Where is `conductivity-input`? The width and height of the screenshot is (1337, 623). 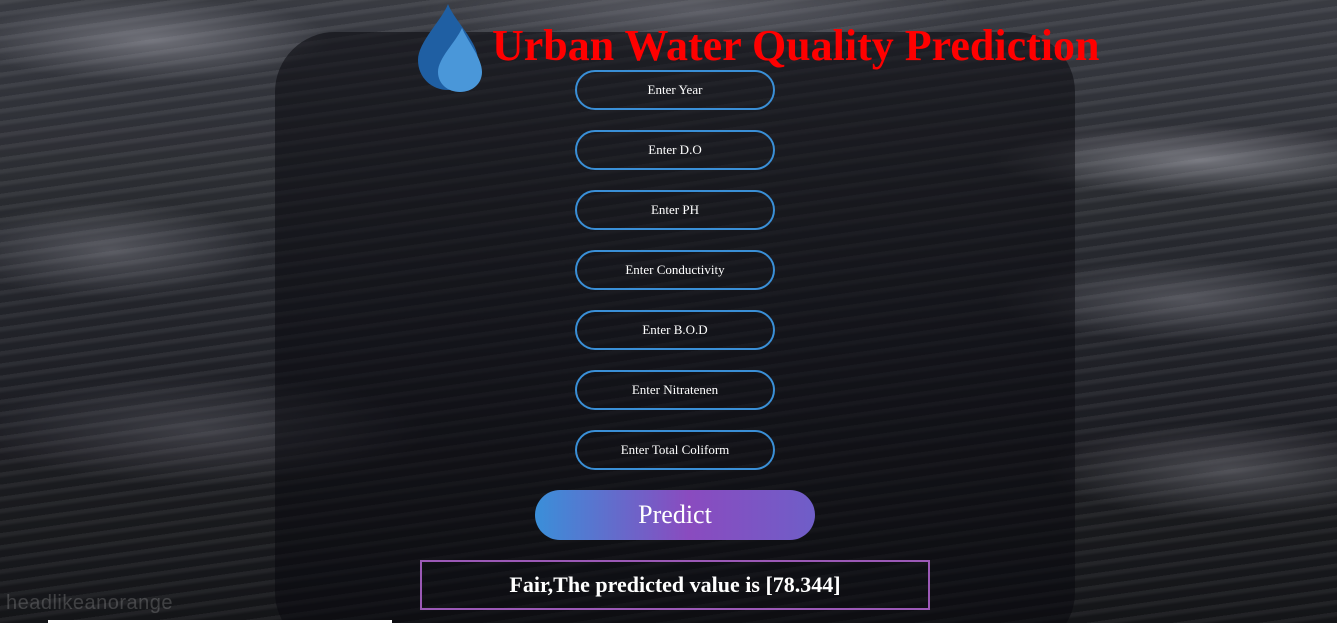
conductivity-input is located at coordinates (675, 270).